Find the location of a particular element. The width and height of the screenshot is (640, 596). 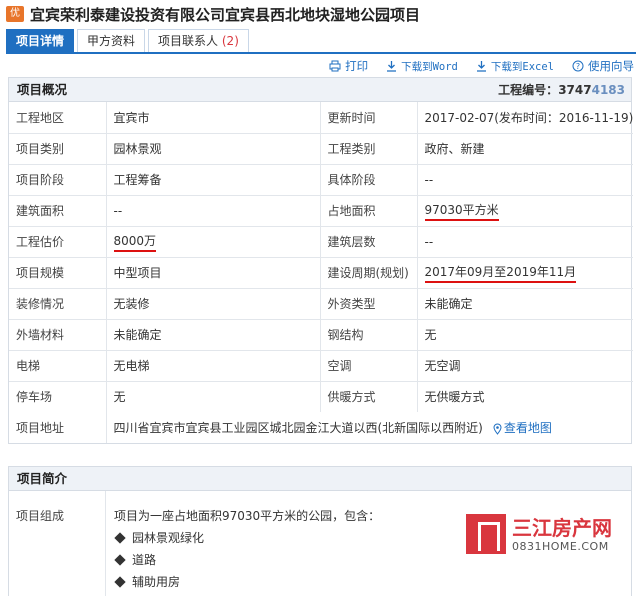

highlighted-value: 2017年09月至2019年11月 is located at coordinates (500, 273).